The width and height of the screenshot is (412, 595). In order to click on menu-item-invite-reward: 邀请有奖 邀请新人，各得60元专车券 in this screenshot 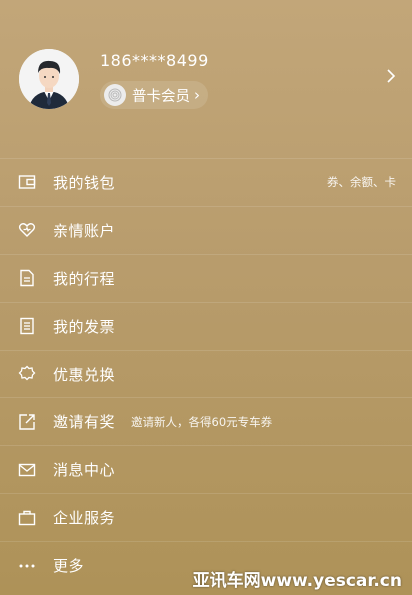, I will do `click(206, 421)`.